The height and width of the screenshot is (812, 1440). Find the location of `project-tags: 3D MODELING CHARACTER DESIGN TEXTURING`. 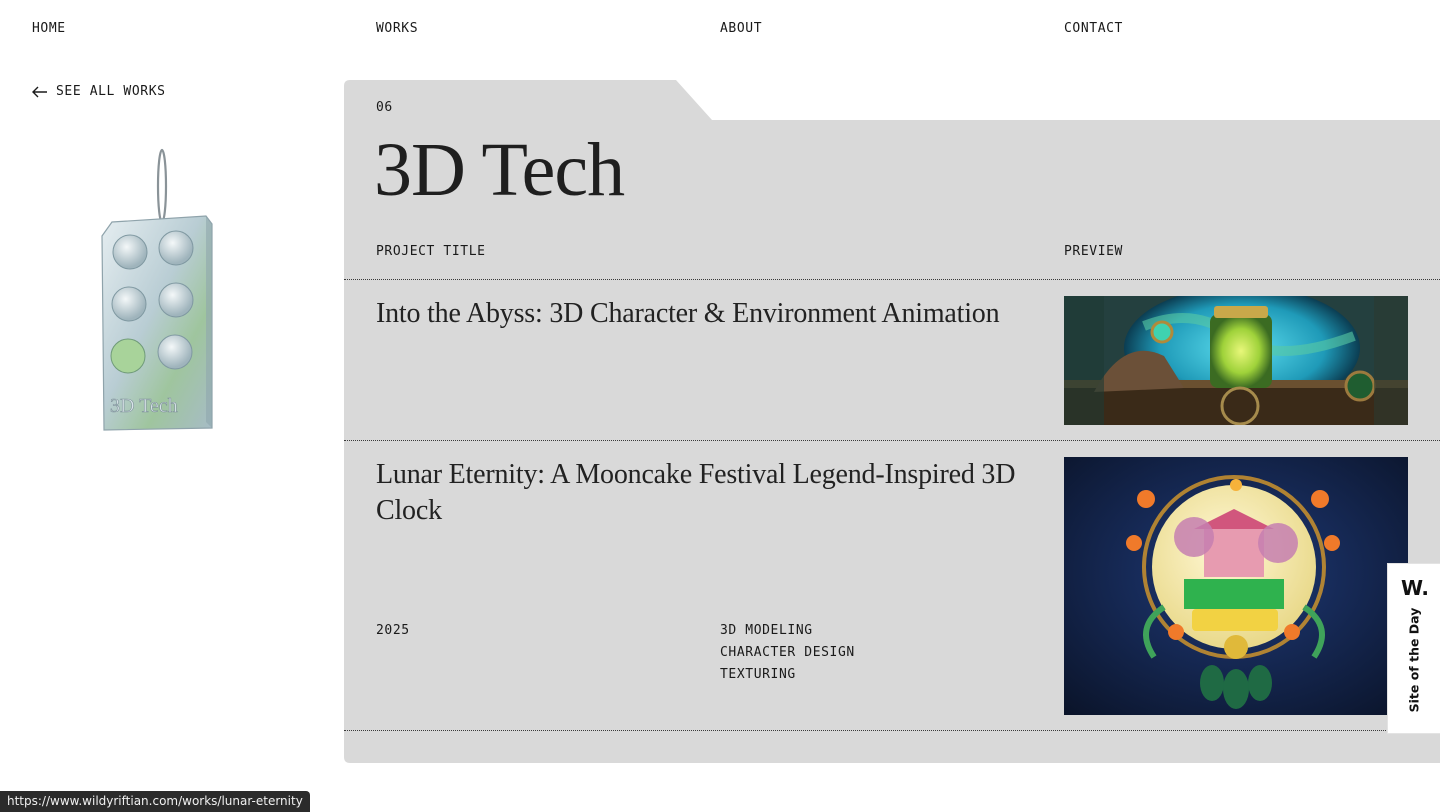

project-tags: 3D MODELING CHARACTER DESIGN TEXTURING is located at coordinates (787, 652).